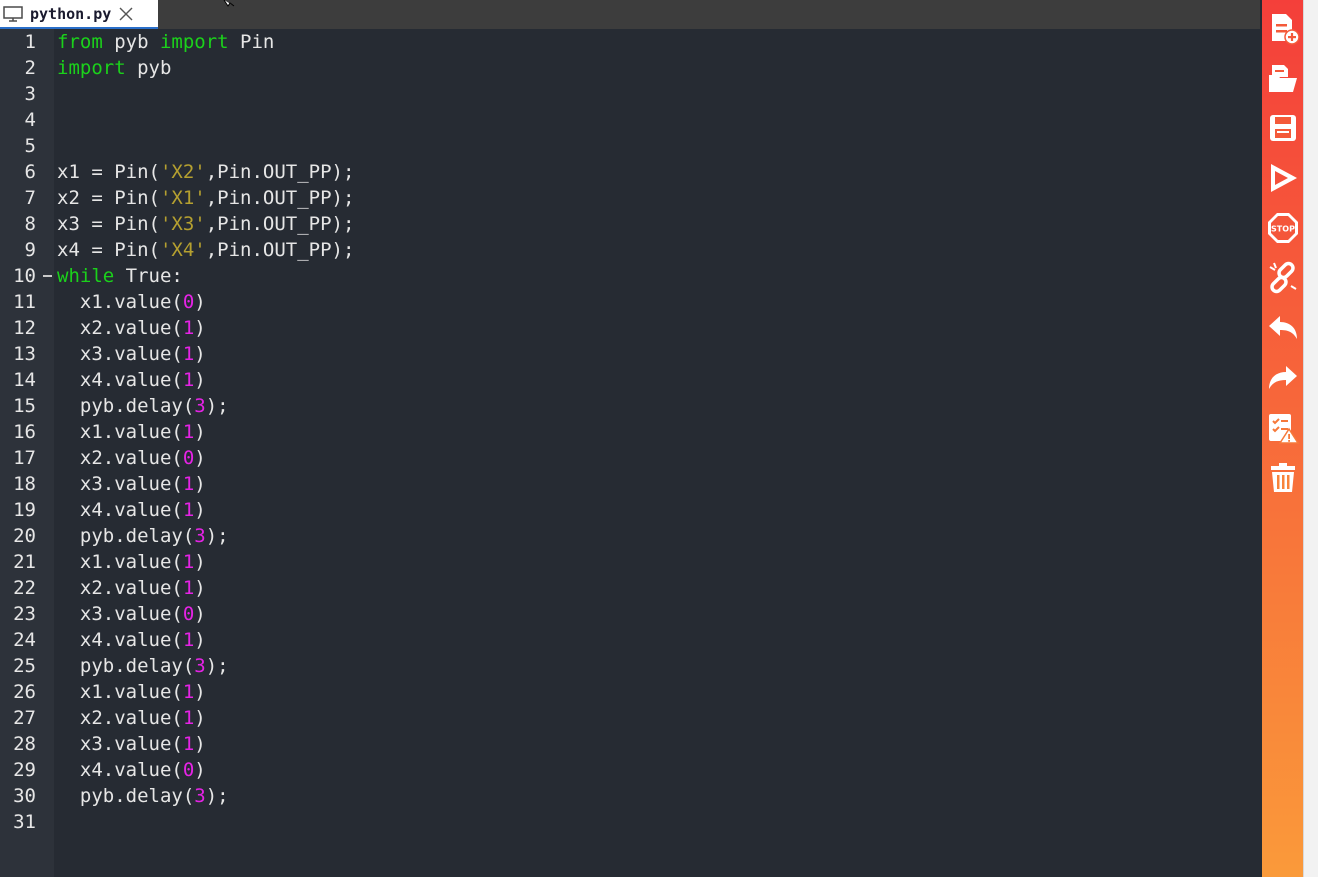  Describe the element at coordinates (625, 718) in the screenshot. I see `code-line: 27 x2.value(1)` at that location.